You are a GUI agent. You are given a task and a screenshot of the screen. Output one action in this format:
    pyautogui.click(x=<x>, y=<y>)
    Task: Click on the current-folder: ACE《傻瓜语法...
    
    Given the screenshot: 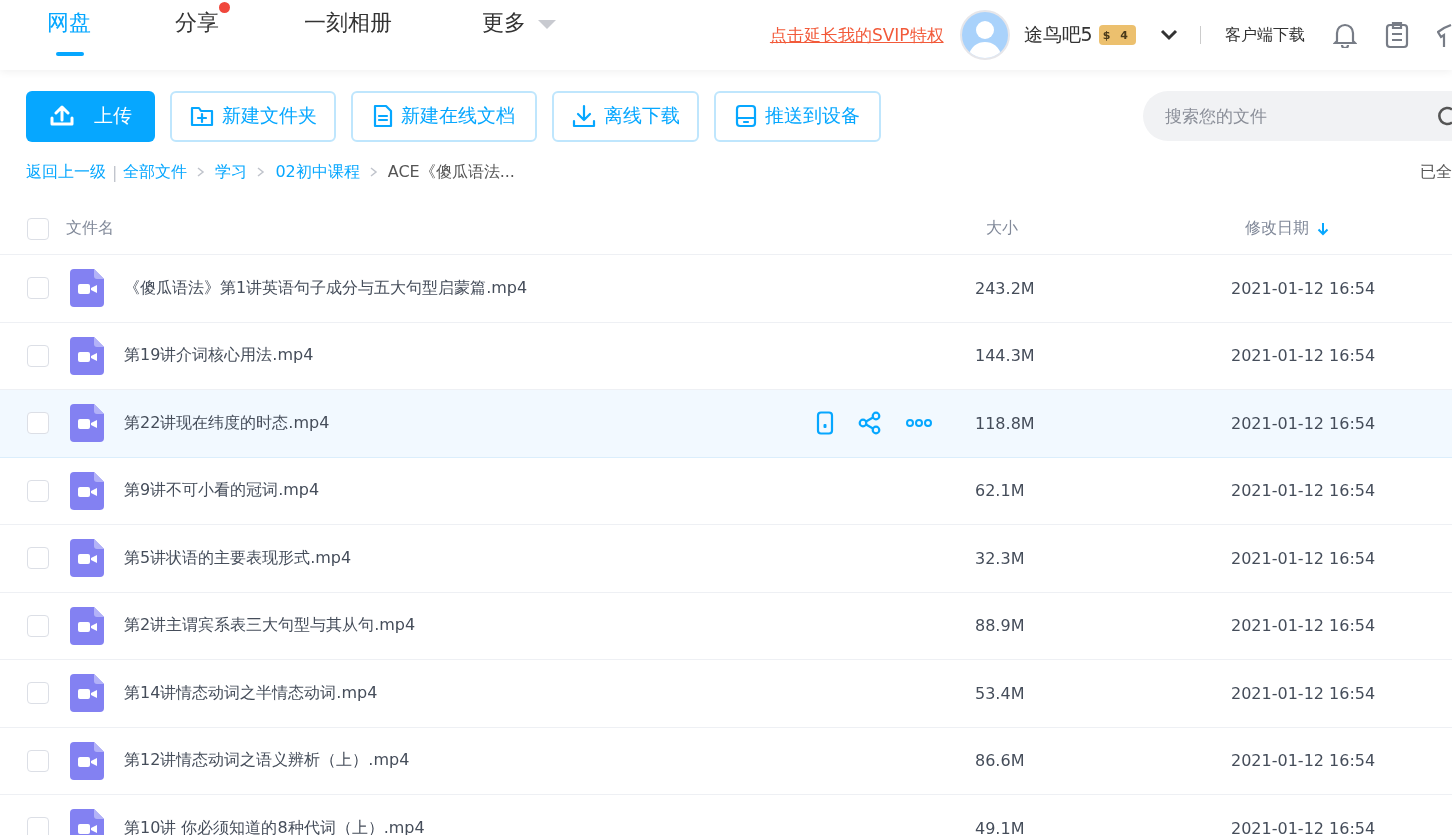 What is the action you would take?
    pyautogui.click(x=451, y=172)
    